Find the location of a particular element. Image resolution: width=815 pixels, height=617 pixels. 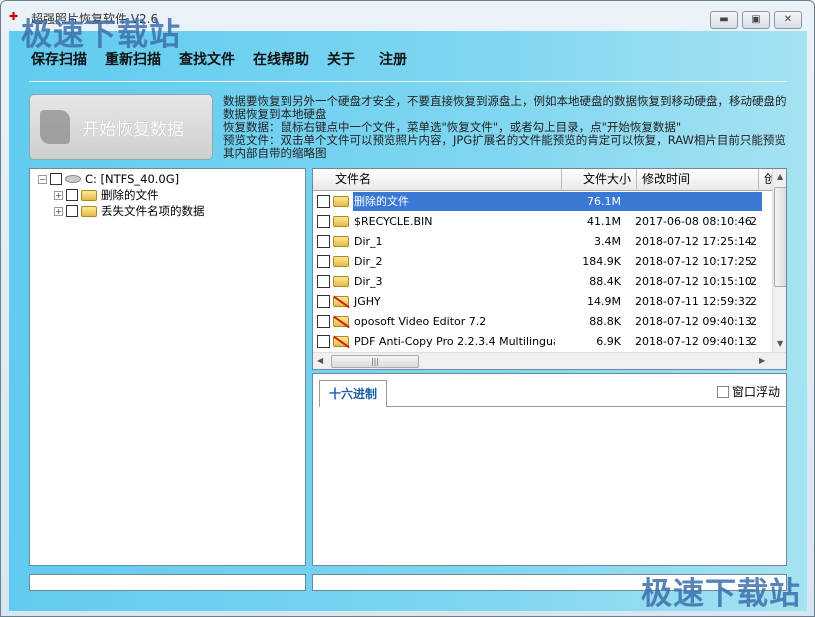

file-name: 删除的文件 is located at coordinates (454, 201).